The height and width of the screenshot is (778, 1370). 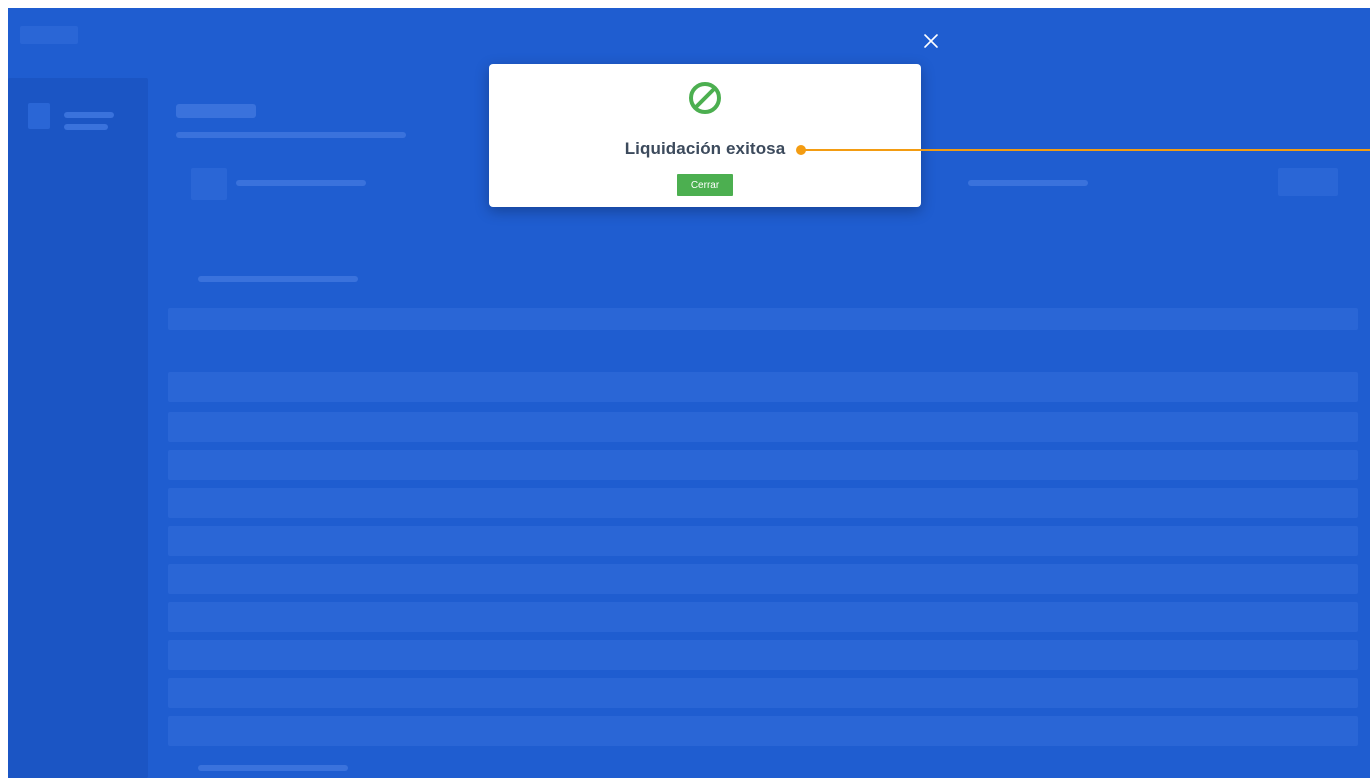 What do you see at coordinates (209, 184) in the screenshot?
I see `toolbar-icon` at bounding box center [209, 184].